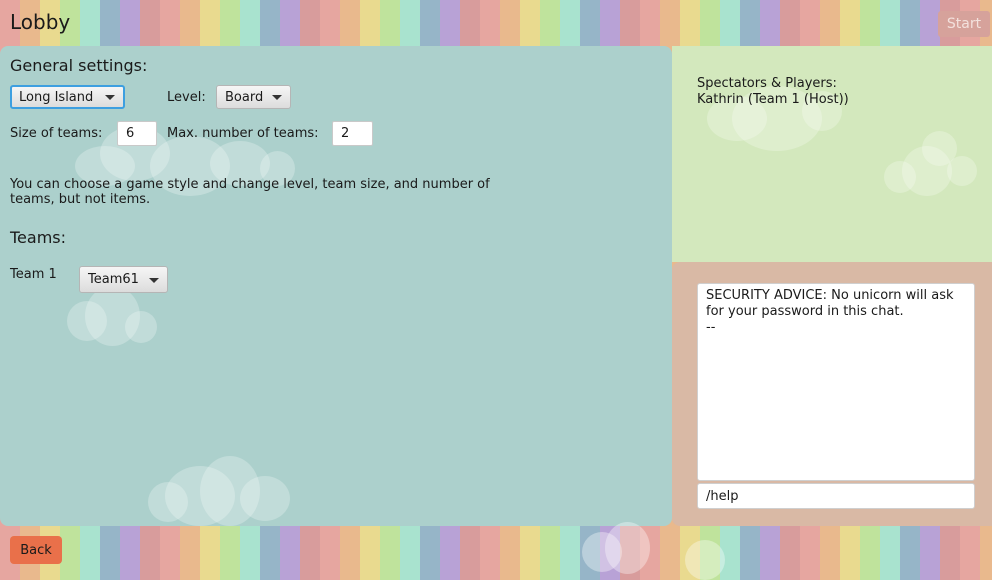  I want to click on team-dropdown: Team61, so click(123, 279).